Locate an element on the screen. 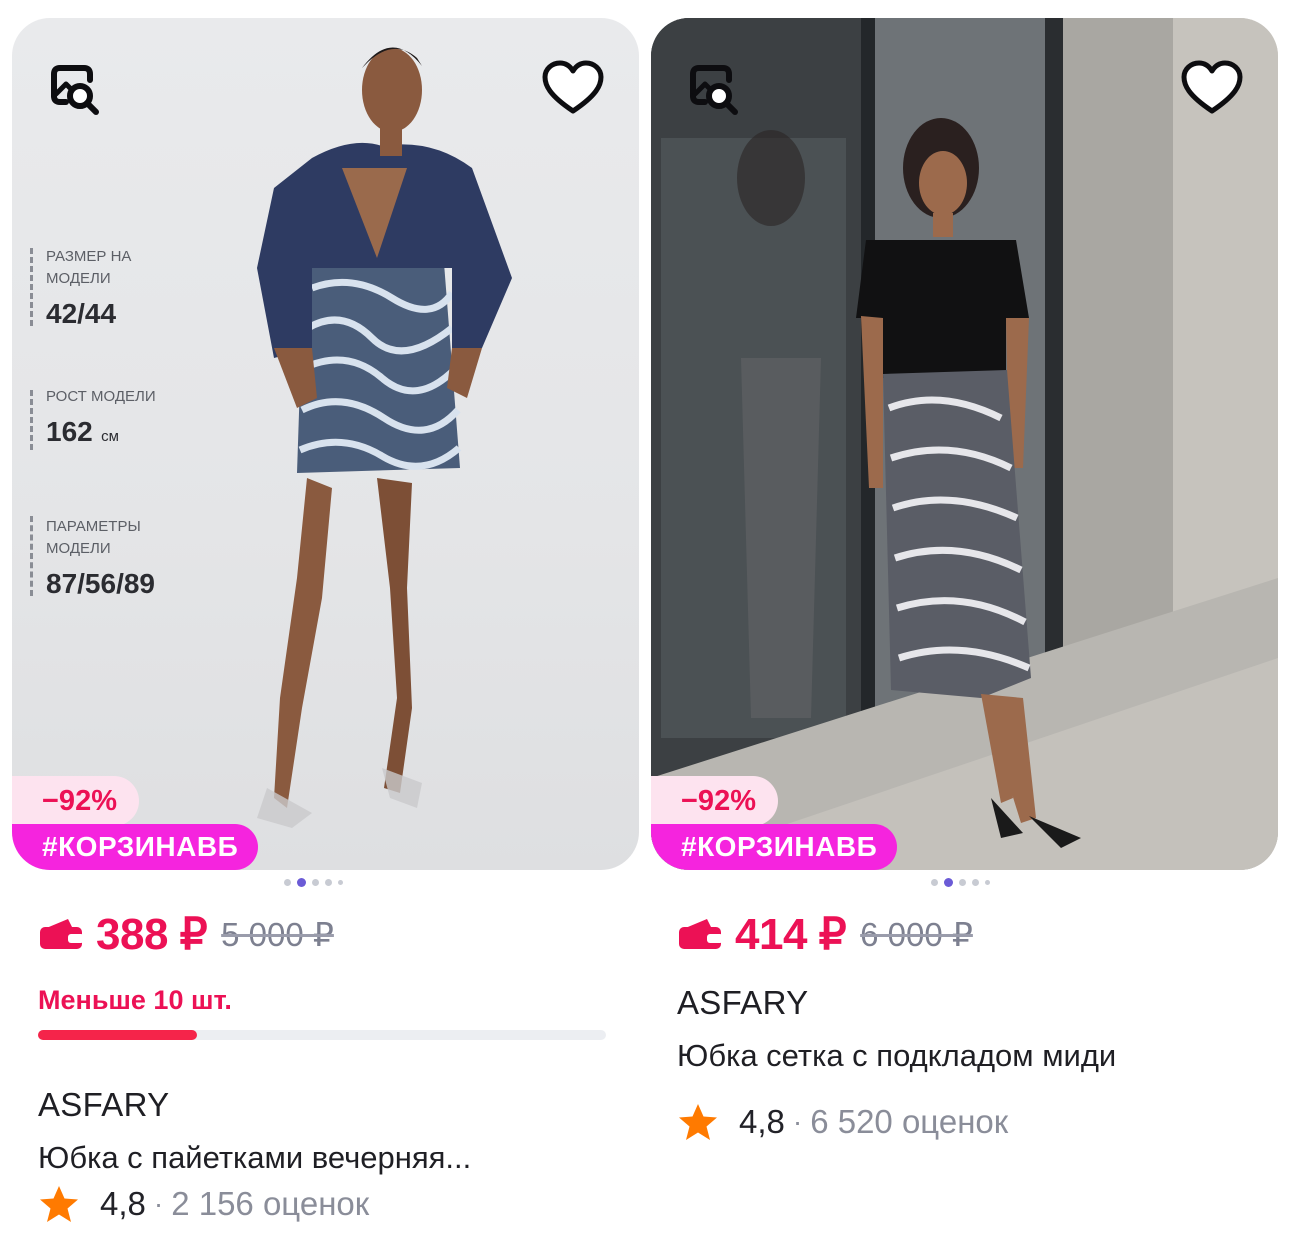  rating-row: 4,8 · 2 156 оценок is located at coordinates (203, 1204).